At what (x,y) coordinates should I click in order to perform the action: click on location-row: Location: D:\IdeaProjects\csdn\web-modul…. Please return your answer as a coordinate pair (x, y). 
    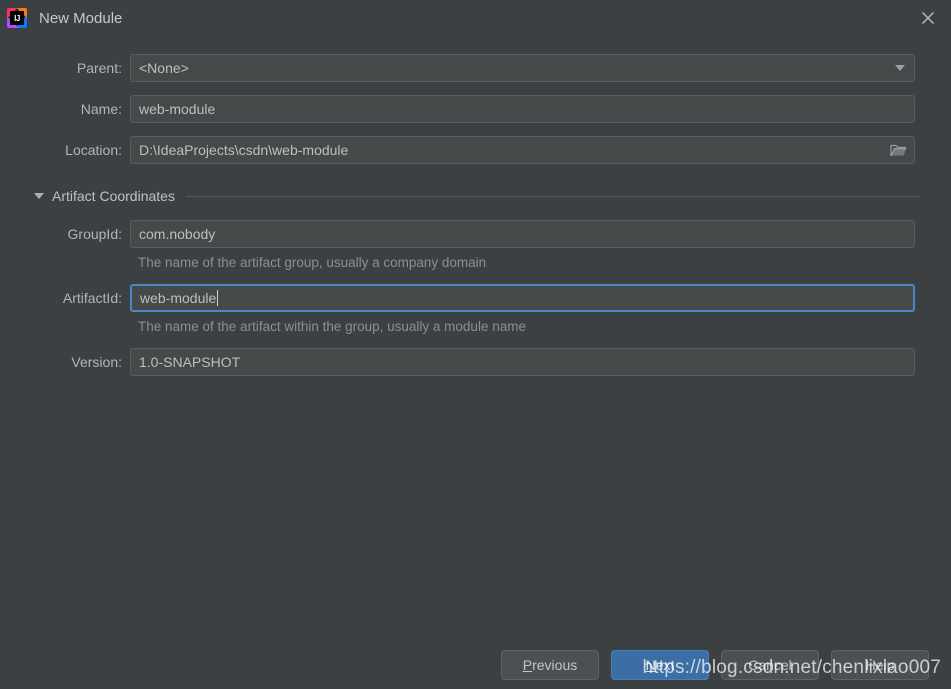
    Looking at the image, I should click on (475, 150).